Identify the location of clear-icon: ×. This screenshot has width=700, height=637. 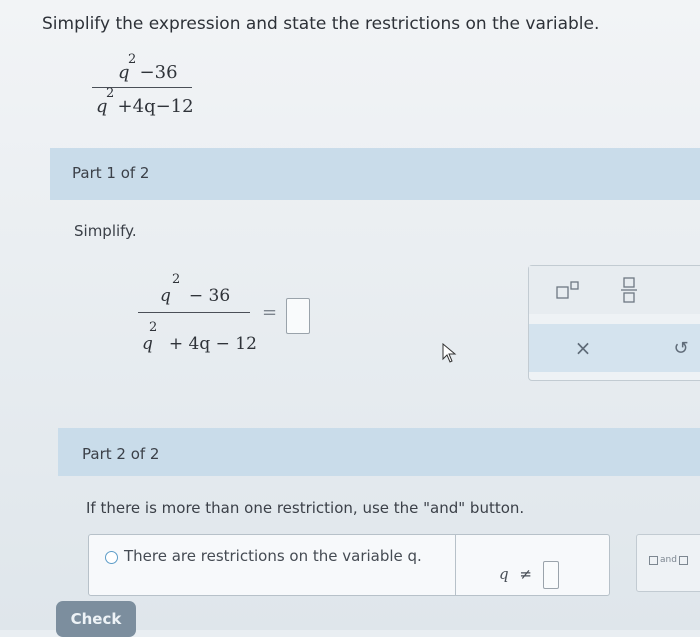
(583, 348).